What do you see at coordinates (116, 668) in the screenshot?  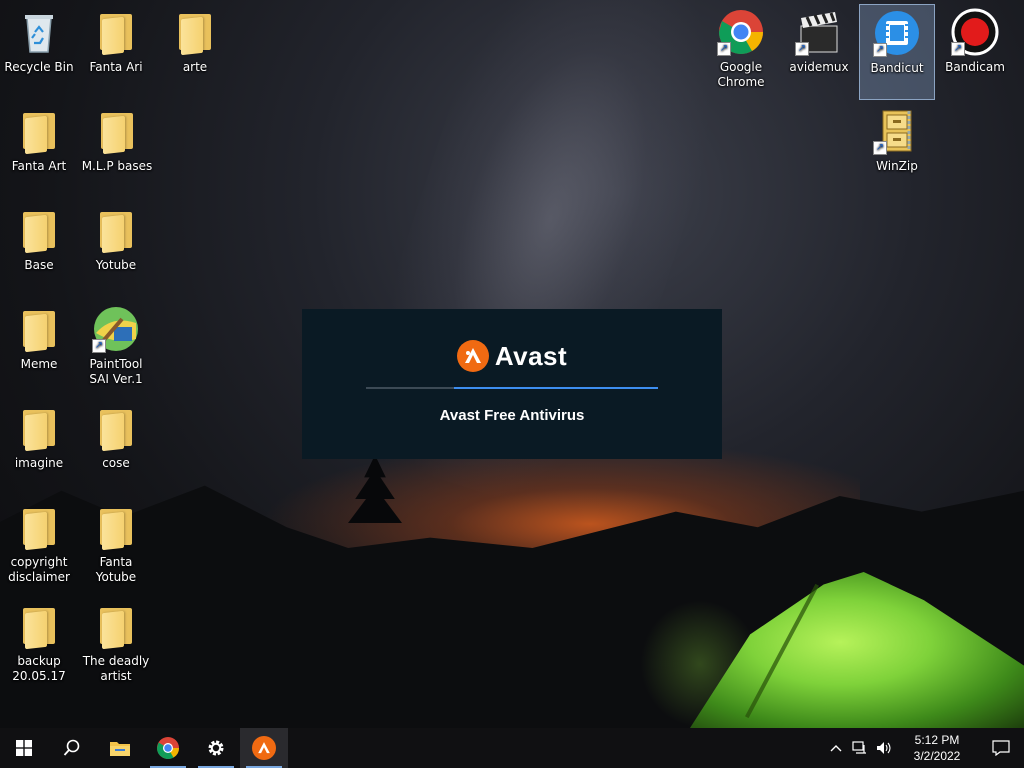 I see `desktop-icon-label: The deadly artist` at bounding box center [116, 668].